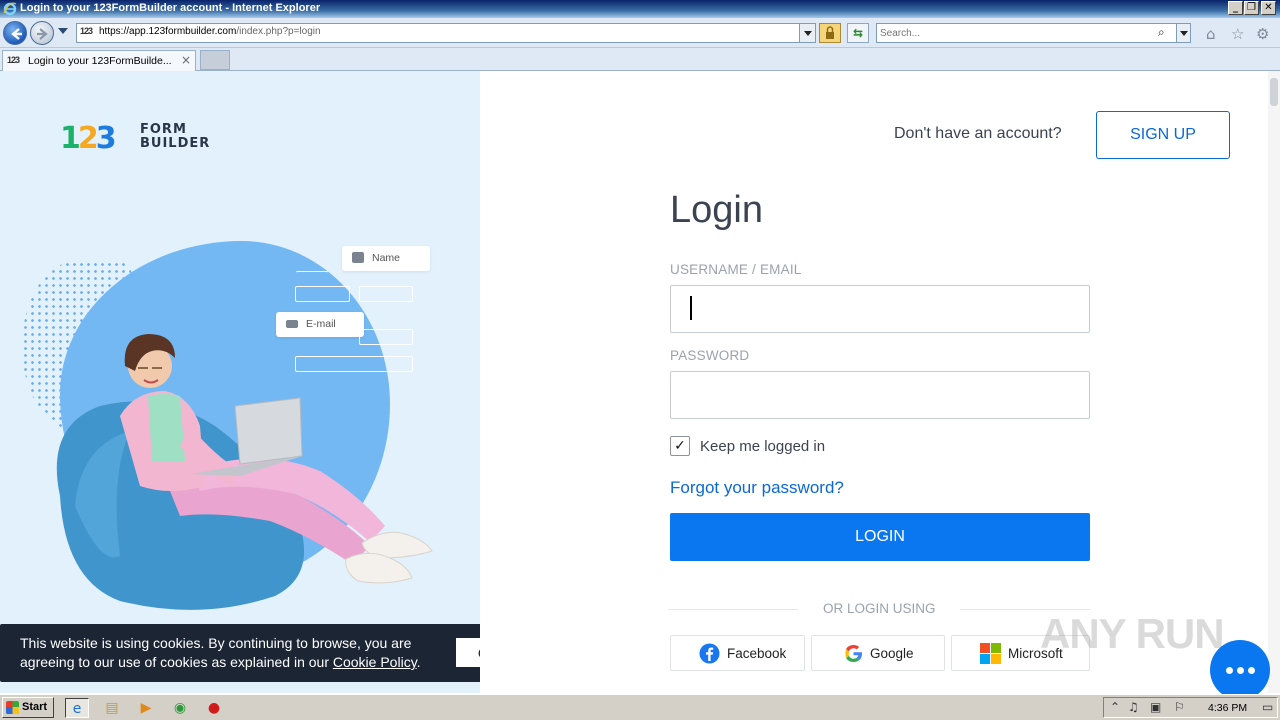  I want to click on windows-taskbar: Start e ▤ ▶ ◉ ● ⌃ ♫ ▣ ⚐ 4:36 PM ▭, so click(640, 707).